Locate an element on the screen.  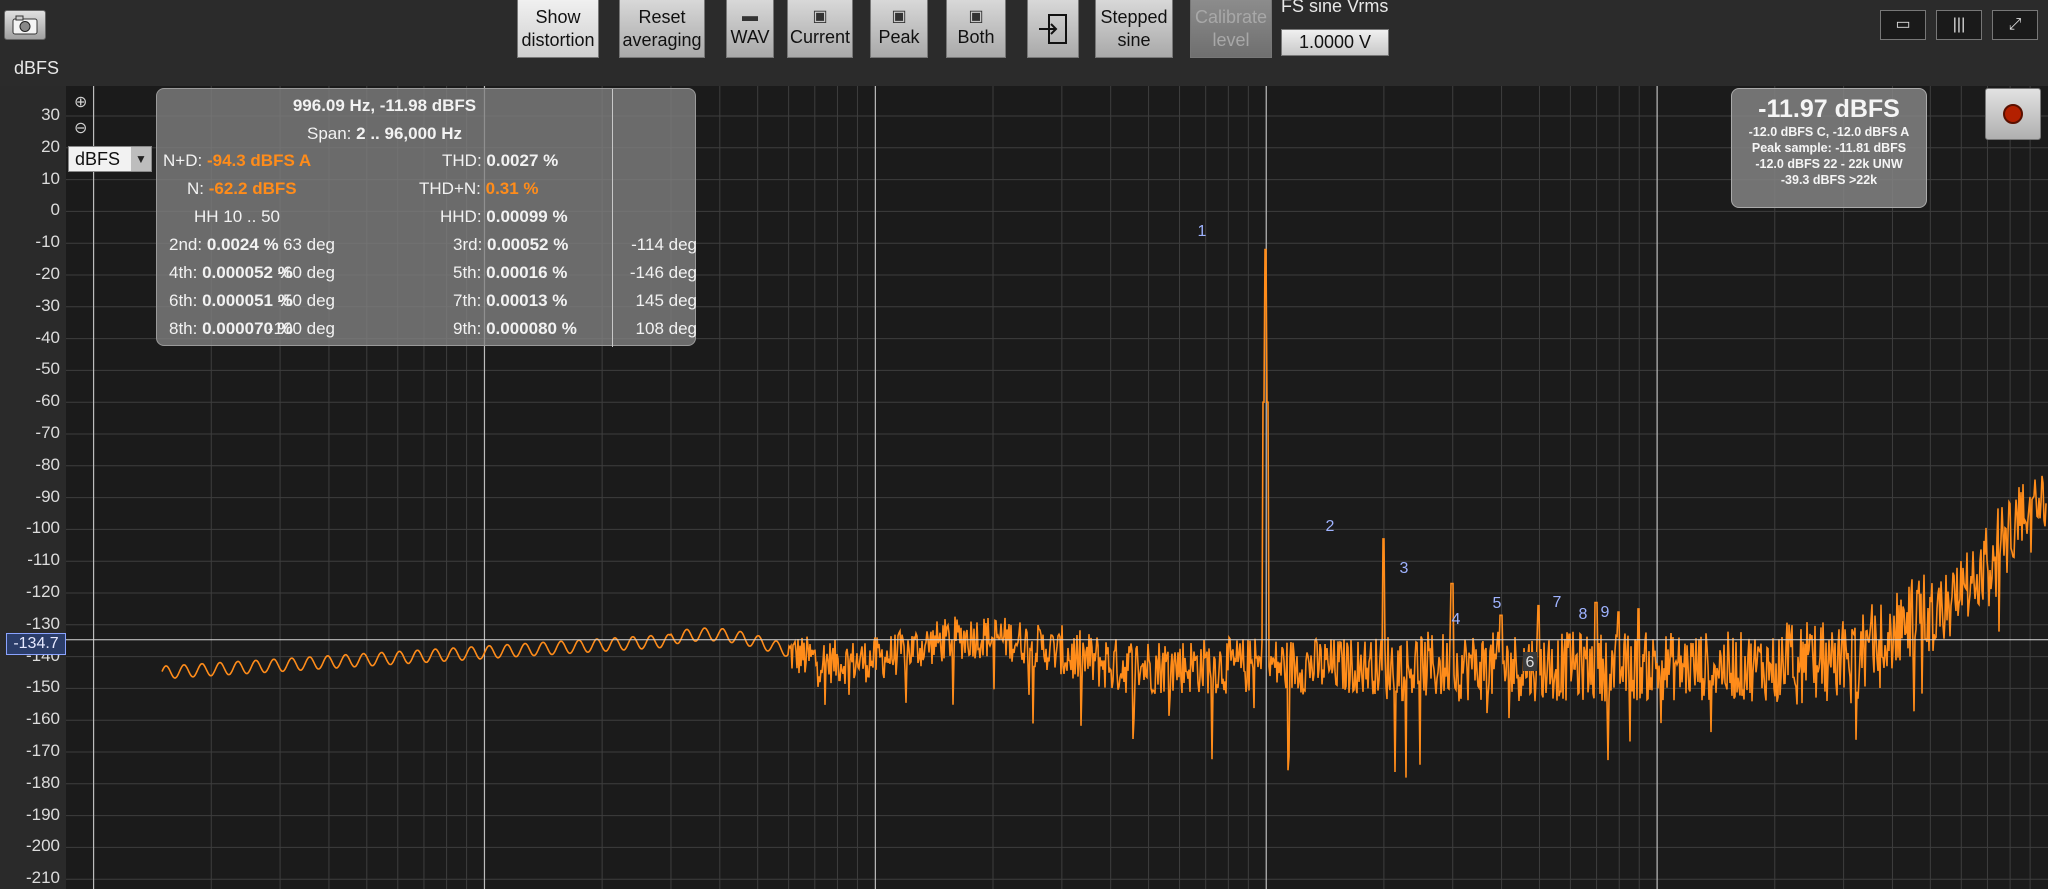
nd-label: N+D: is located at coordinates (183, 160).